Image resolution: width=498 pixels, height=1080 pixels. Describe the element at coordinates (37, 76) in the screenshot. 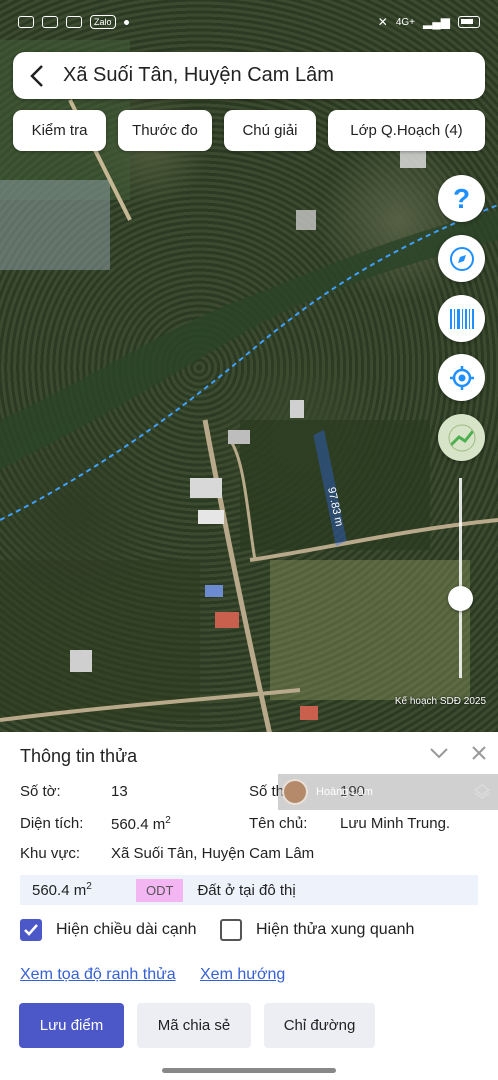

I see `back-arrow-icon` at that location.